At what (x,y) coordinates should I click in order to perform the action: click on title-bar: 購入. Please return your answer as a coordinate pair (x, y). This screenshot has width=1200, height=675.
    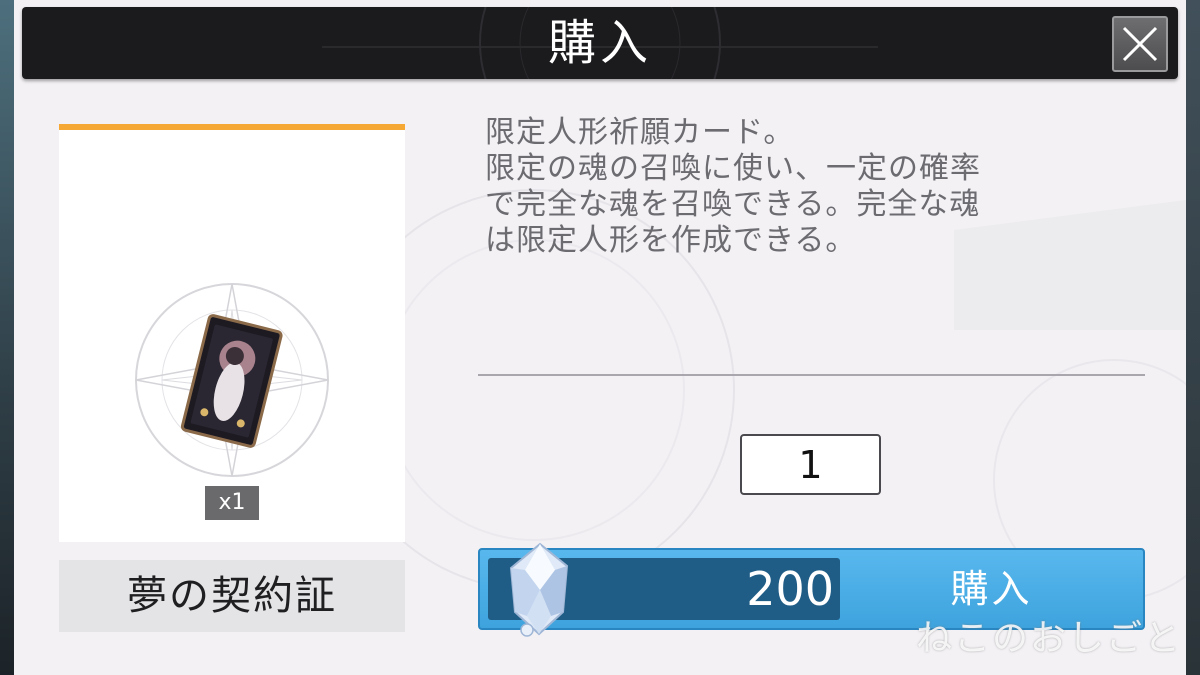
    Looking at the image, I should click on (600, 43).